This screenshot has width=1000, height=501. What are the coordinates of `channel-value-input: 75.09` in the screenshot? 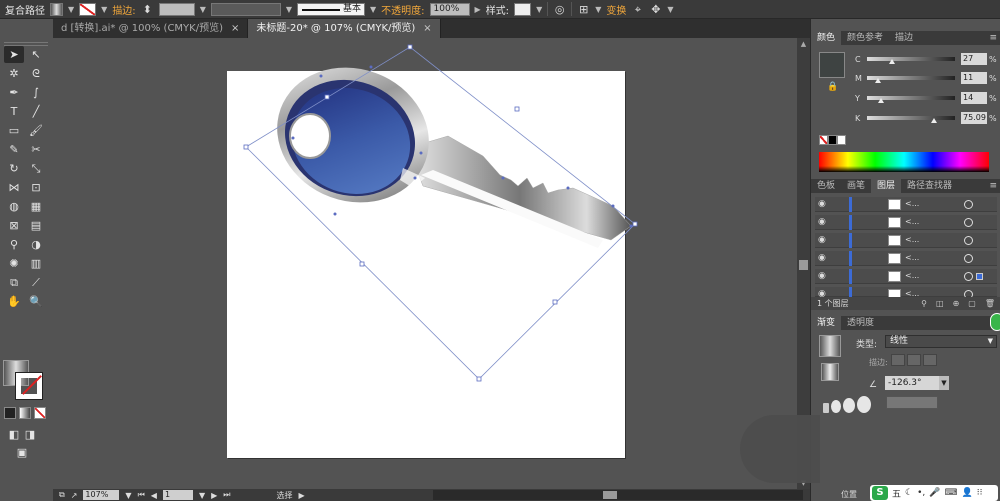 It's located at (974, 118).